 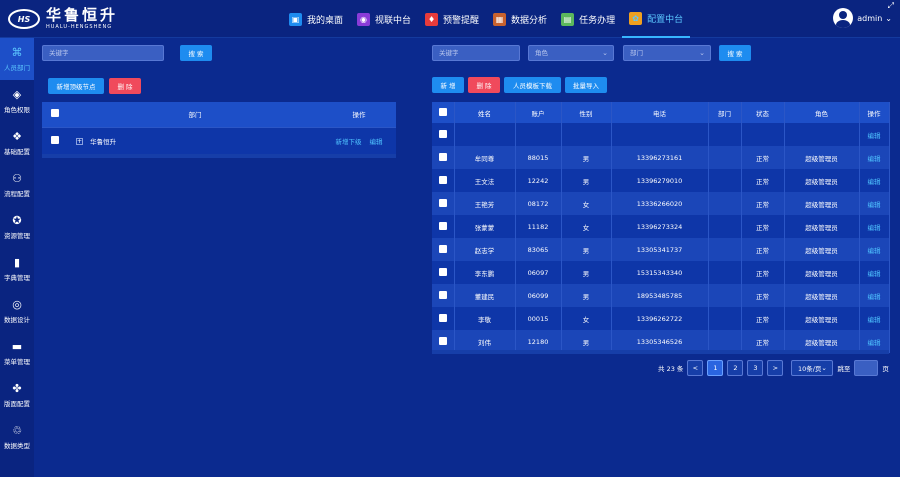 I want to click on add-user-button: 新 增, so click(x=448, y=85).